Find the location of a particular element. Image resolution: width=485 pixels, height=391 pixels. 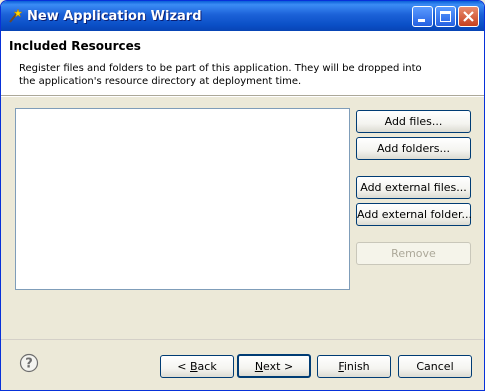

maximize-icon is located at coordinates (445, 16).